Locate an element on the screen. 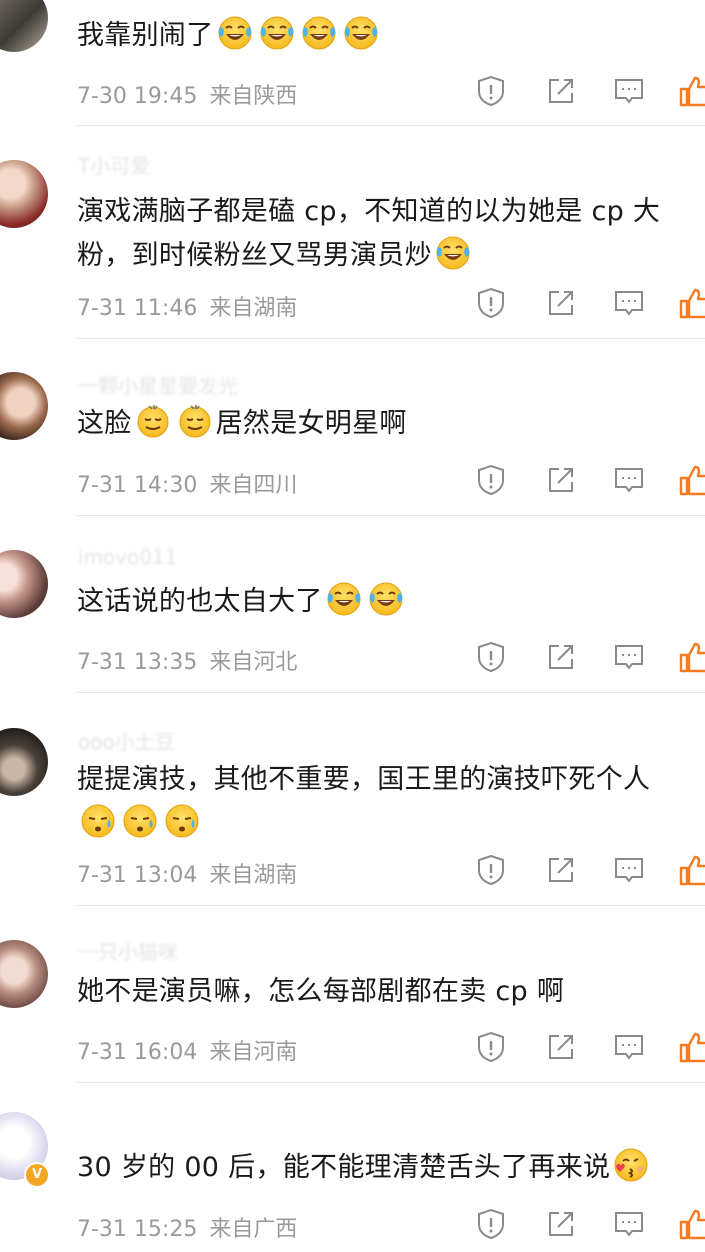  comment-text: 这话说的也太自大了 is located at coordinates (391, 602).